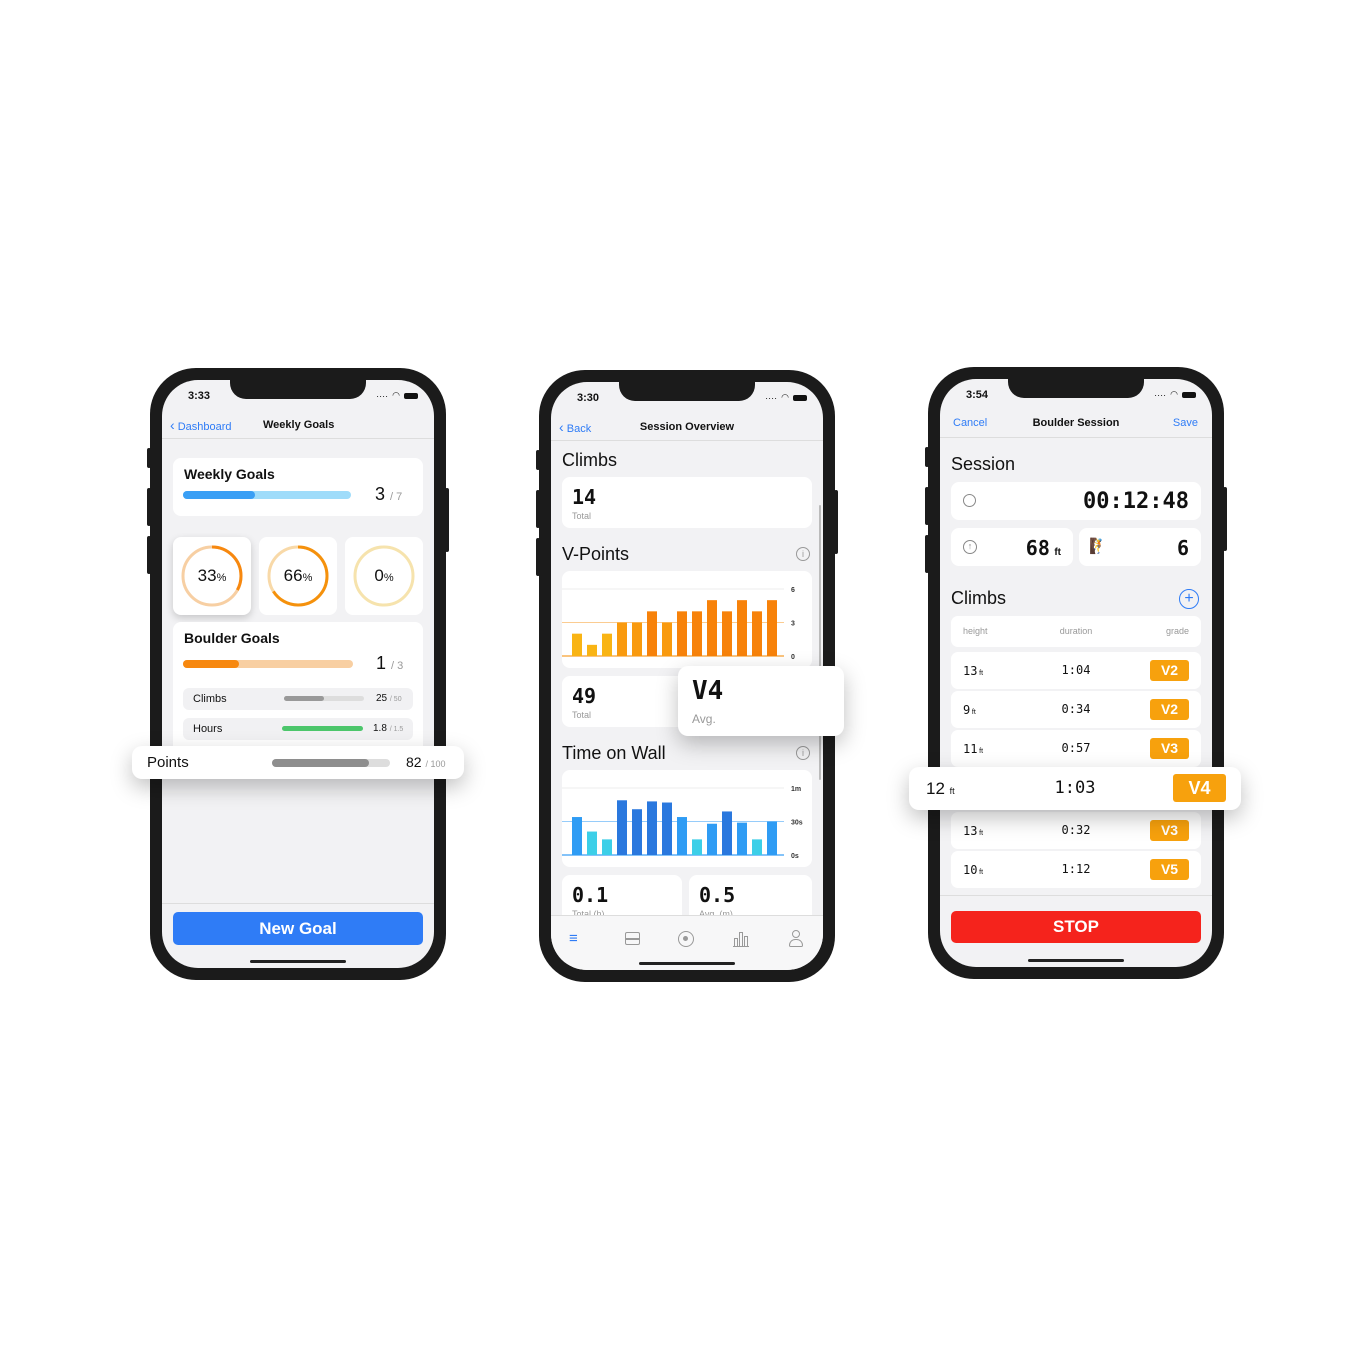  I want to click on card-title: Weekly Goals, so click(229, 474).